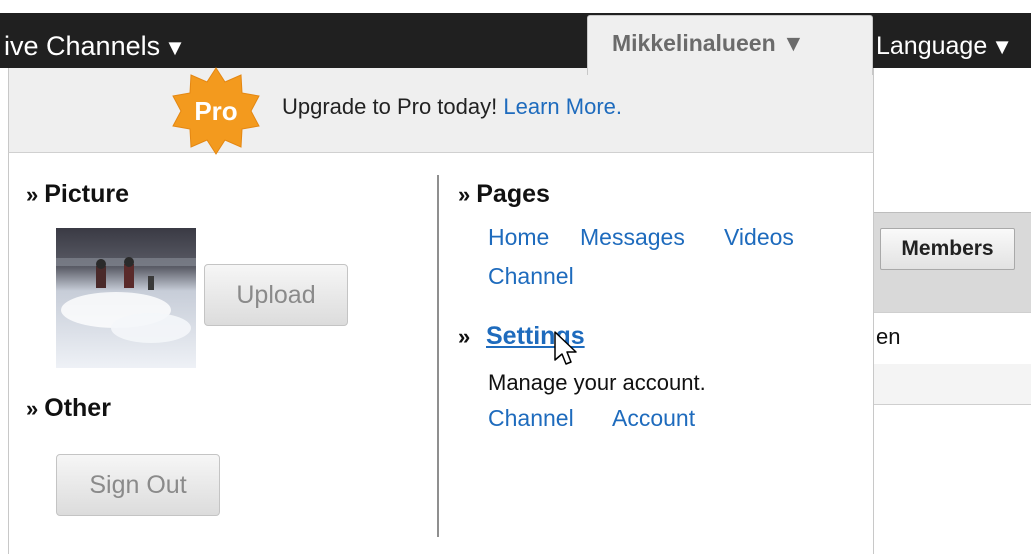  What do you see at coordinates (632, 237) in the screenshot?
I see `pages-link-messages: Messages` at bounding box center [632, 237].